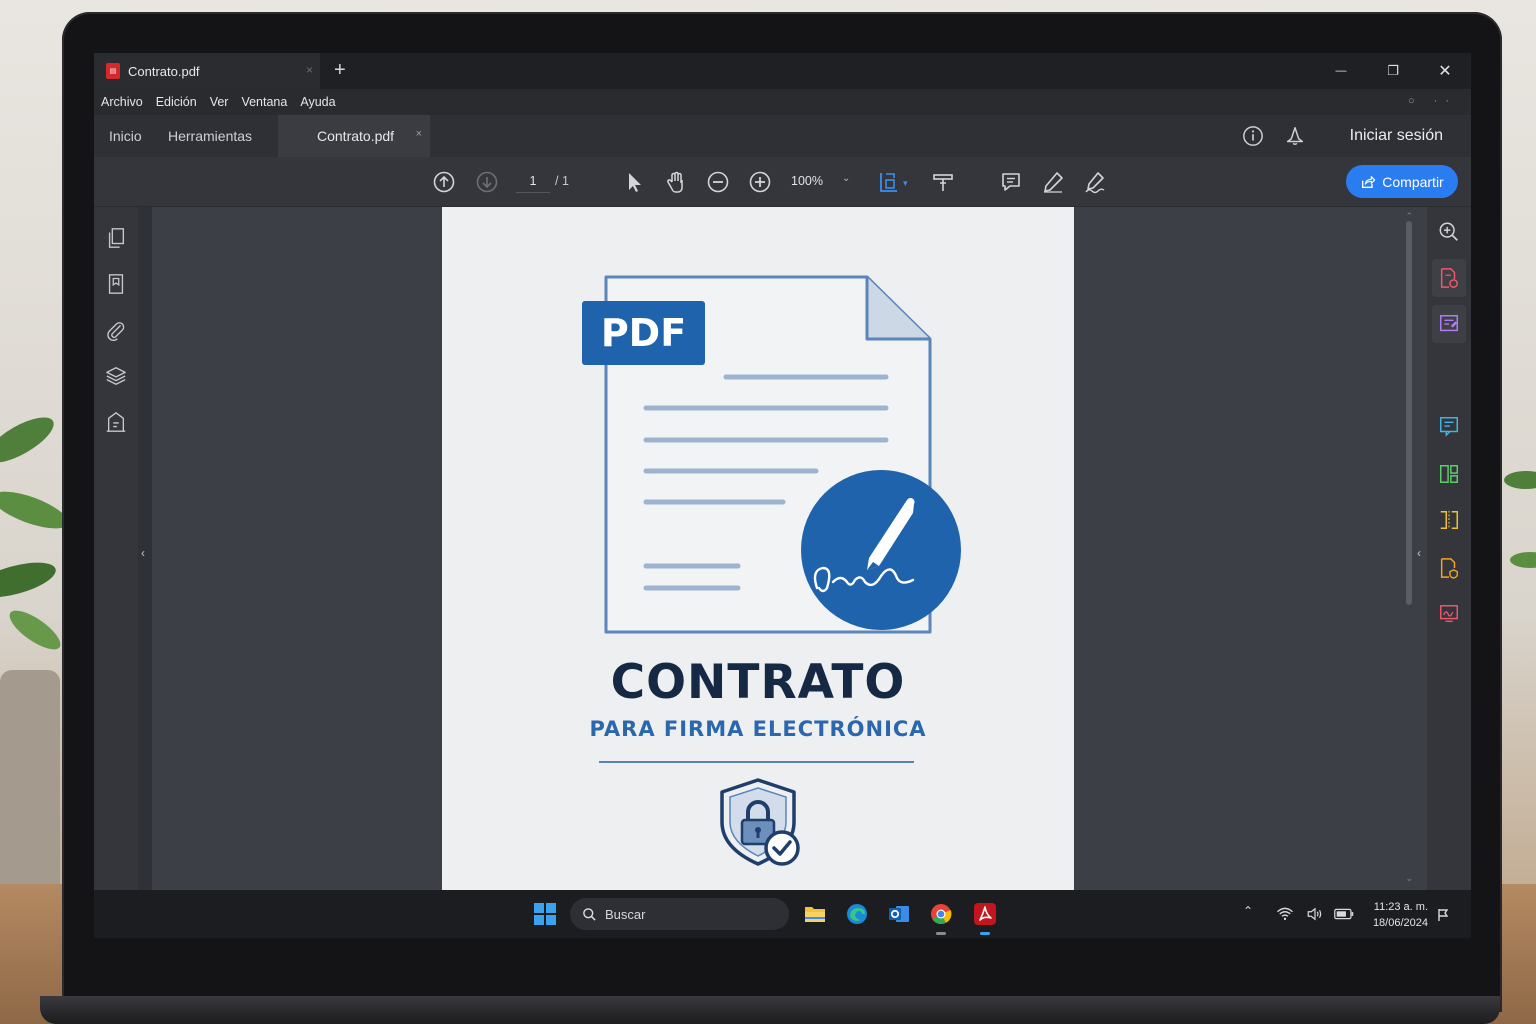 The width and height of the screenshot is (1536, 1024). Describe the element at coordinates (1253, 136) in the screenshot. I see `help-icon` at that location.